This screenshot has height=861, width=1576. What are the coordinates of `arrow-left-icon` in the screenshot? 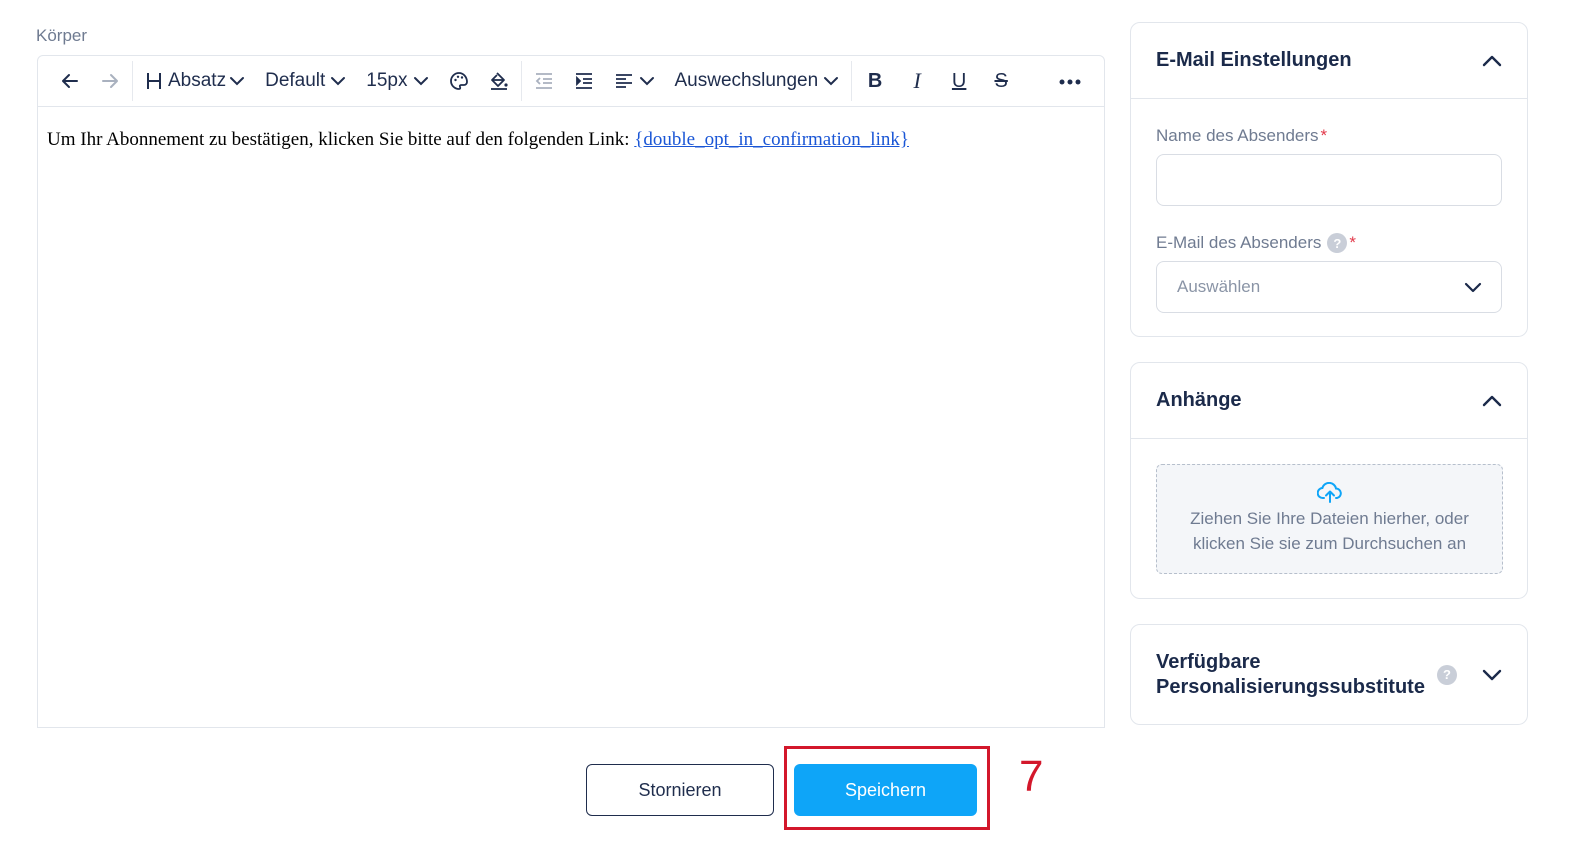 It's located at (70, 81).